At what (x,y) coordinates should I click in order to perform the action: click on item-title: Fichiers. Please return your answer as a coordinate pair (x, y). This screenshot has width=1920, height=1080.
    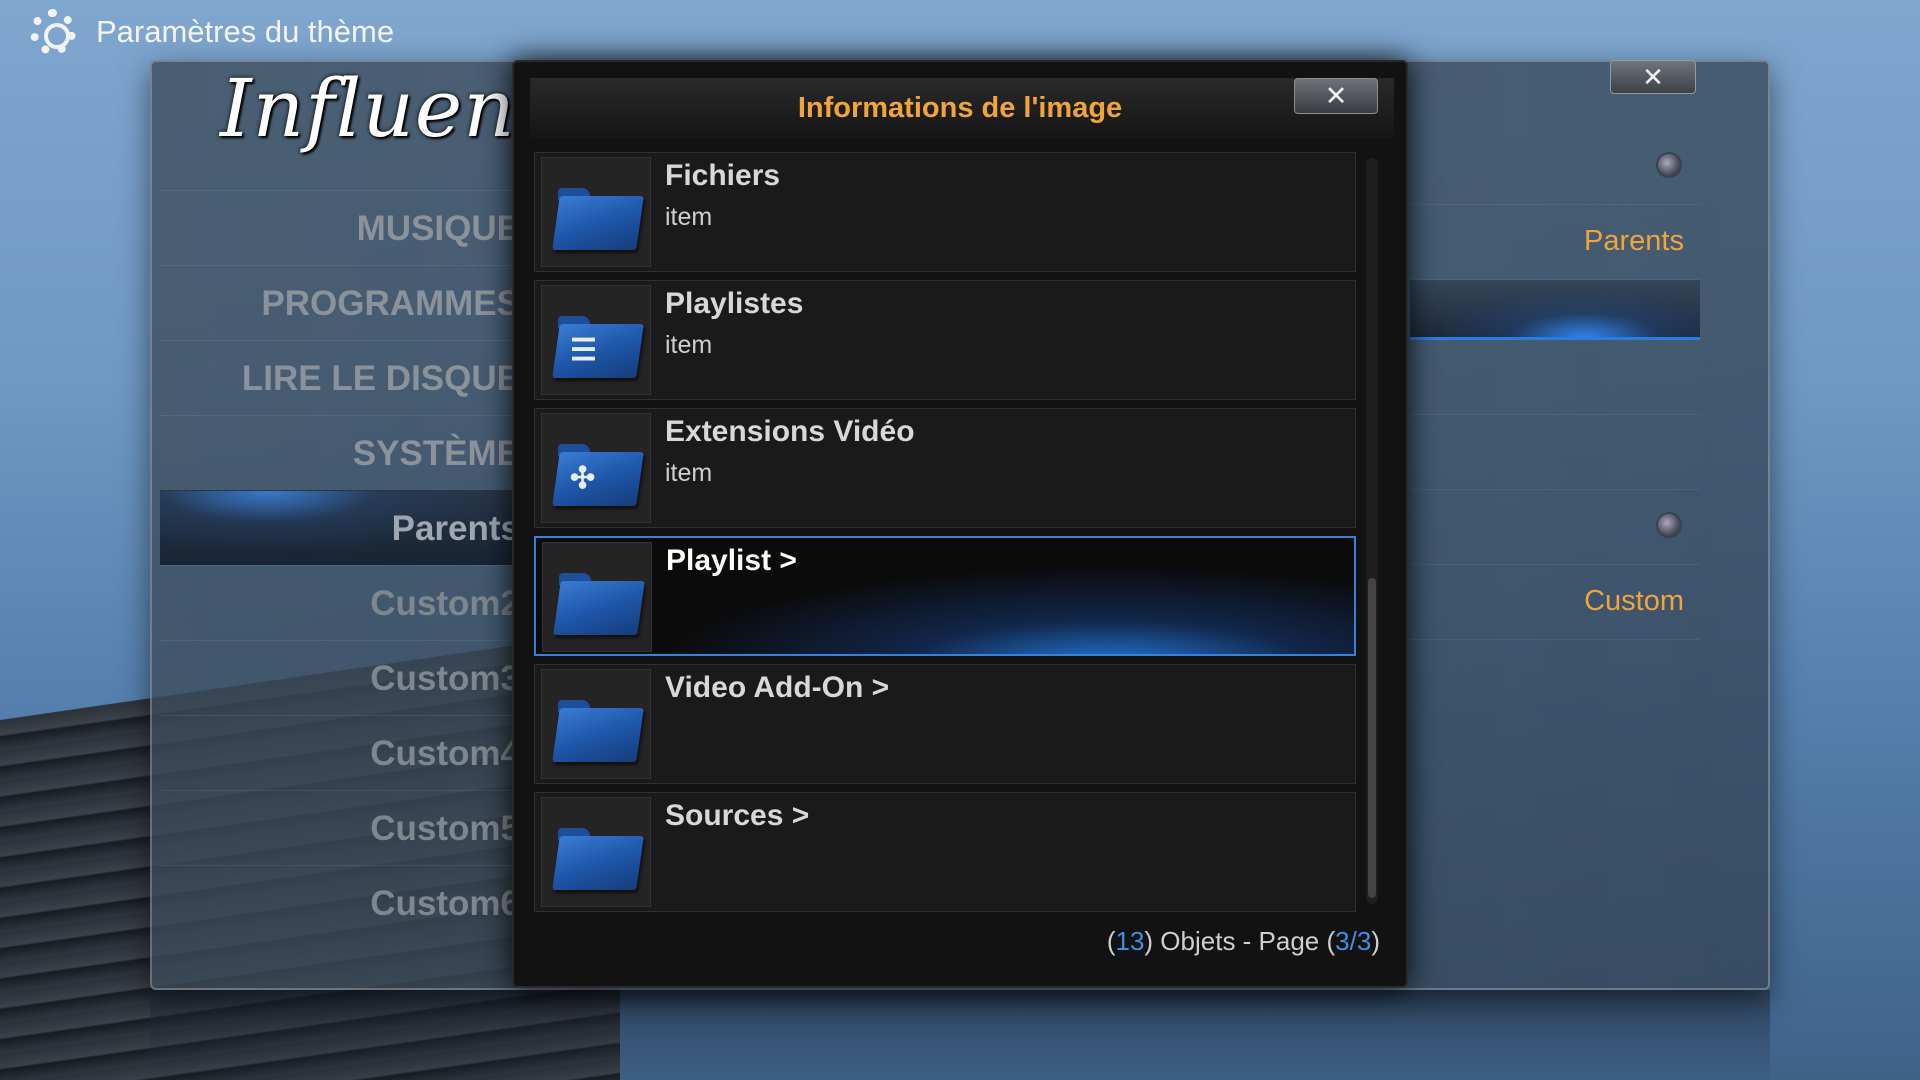
    Looking at the image, I should click on (723, 175).